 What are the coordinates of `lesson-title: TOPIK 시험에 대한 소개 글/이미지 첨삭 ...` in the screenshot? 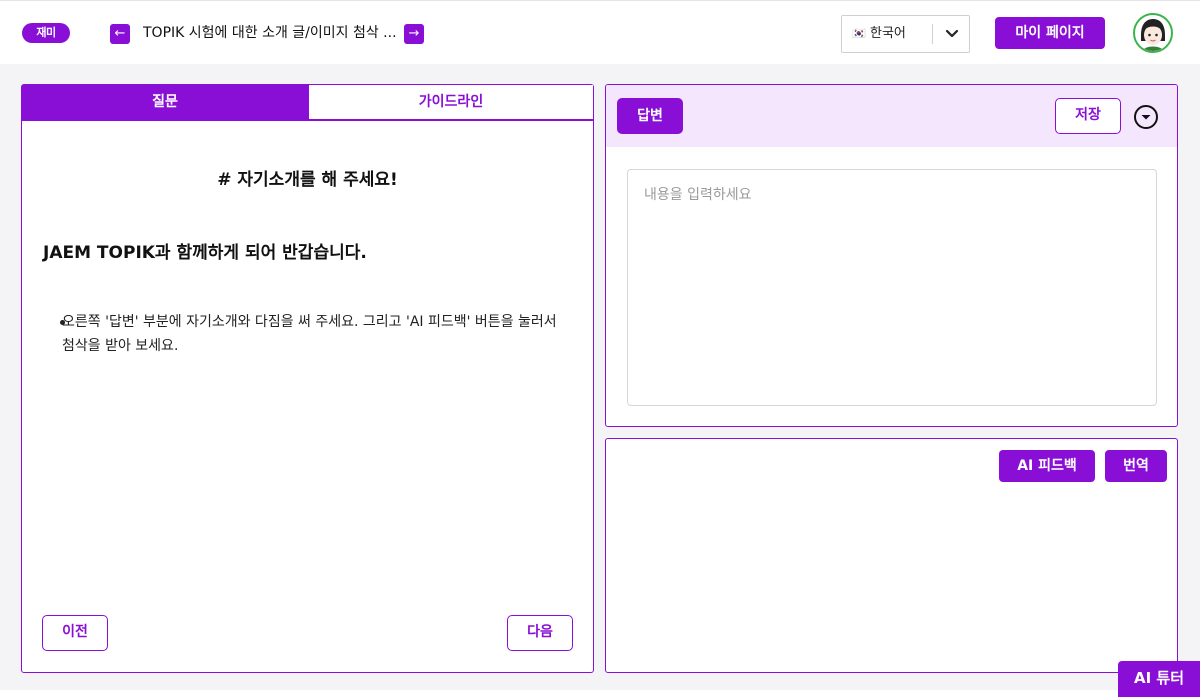 It's located at (270, 33).